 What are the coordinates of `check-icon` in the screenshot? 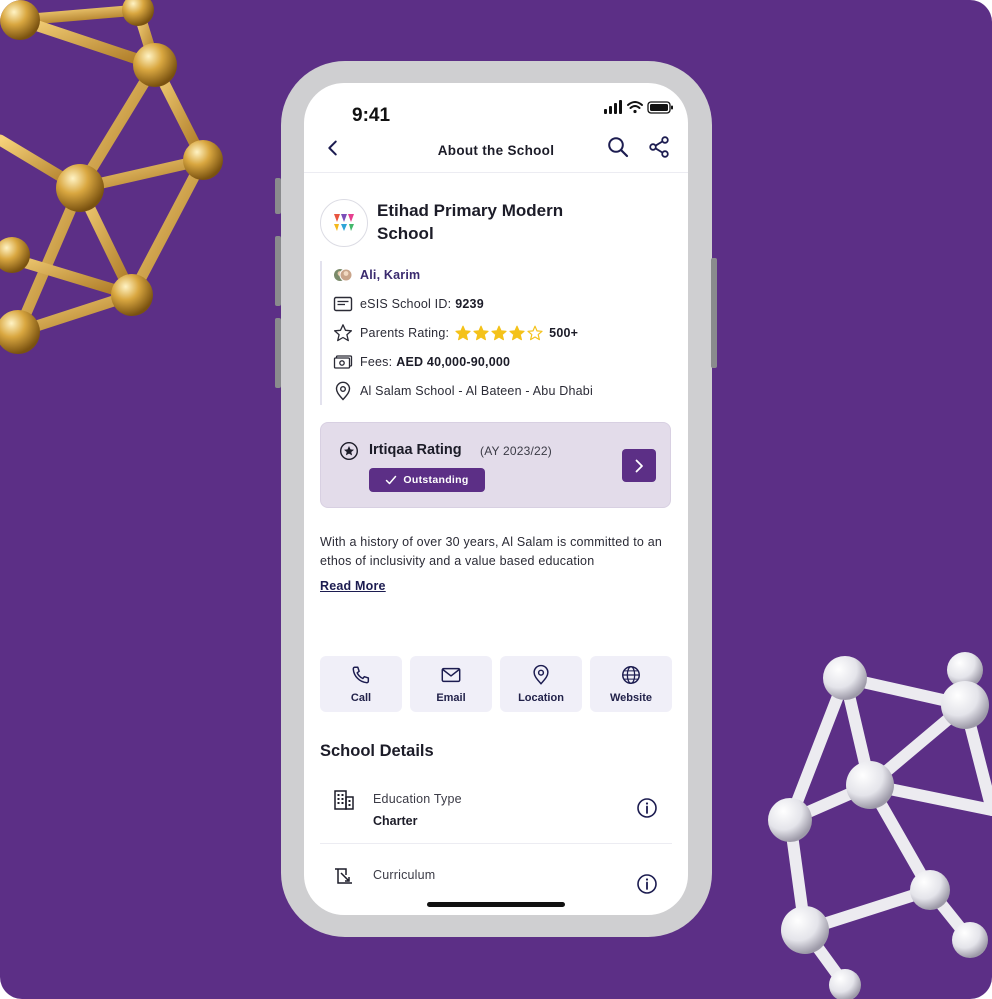 It's located at (391, 480).